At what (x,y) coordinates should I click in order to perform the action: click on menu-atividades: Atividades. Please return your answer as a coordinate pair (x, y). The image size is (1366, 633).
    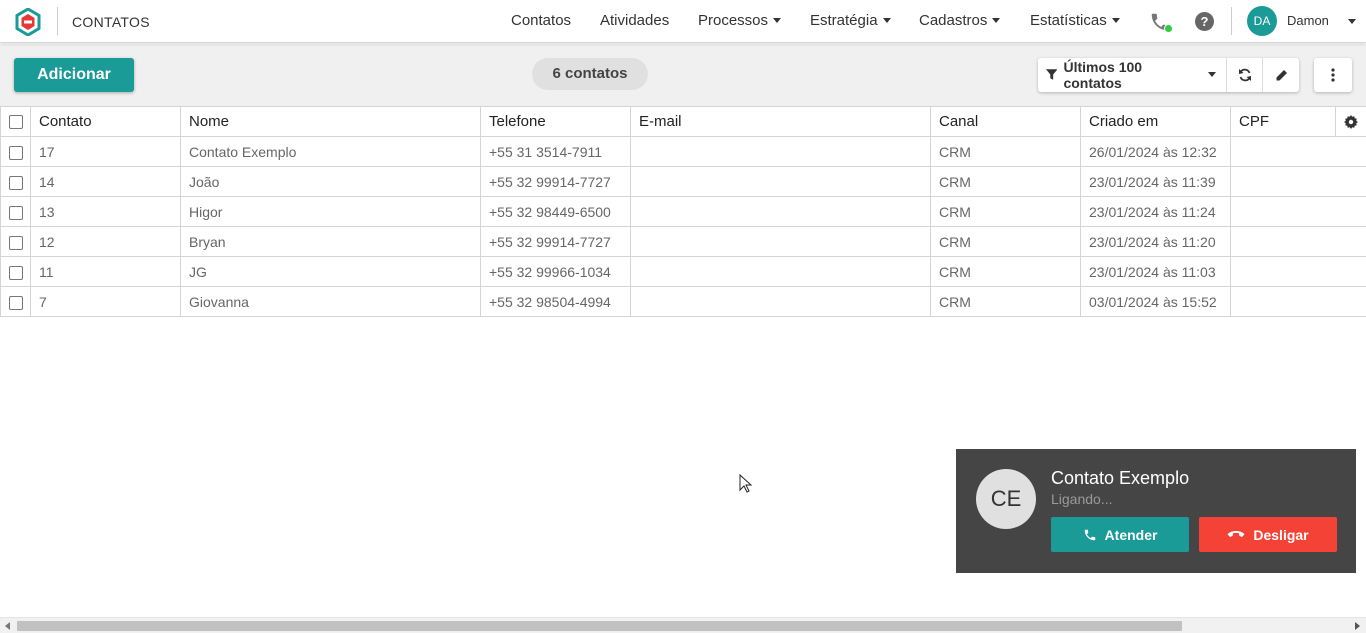
    Looking at the image, I should click on (634, 20).